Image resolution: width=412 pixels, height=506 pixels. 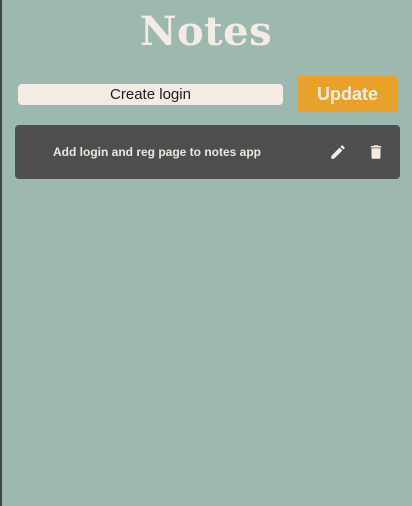 What do you see at coordinates (206, 31) in the screenshot?
I see `page-title: Notes` at bounding box center [206, 31].